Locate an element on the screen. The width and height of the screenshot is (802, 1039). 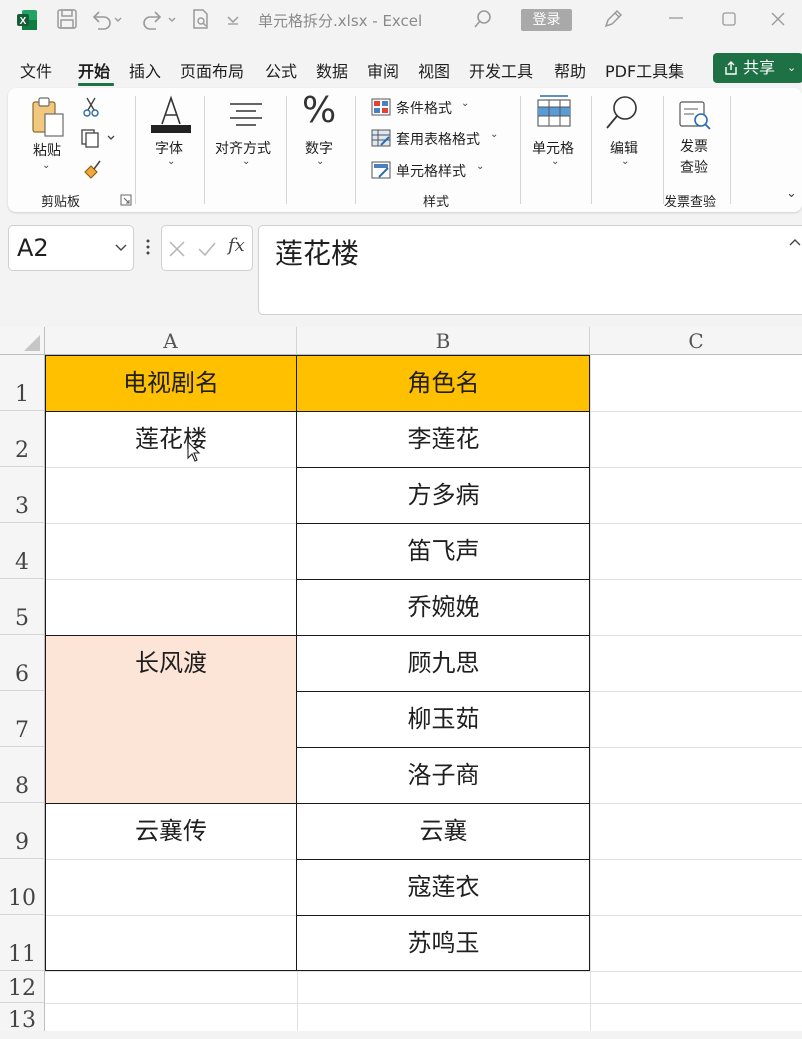
cell-b-character: 乔婉娩 is located at coordinates (443, 607).